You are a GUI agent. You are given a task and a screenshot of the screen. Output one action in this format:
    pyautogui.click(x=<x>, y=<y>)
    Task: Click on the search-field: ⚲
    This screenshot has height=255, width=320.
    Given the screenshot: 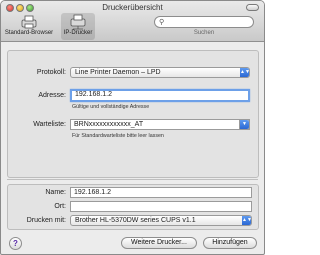 What is the action you would take?
    pyautogui.click(x=204, y=22)
    